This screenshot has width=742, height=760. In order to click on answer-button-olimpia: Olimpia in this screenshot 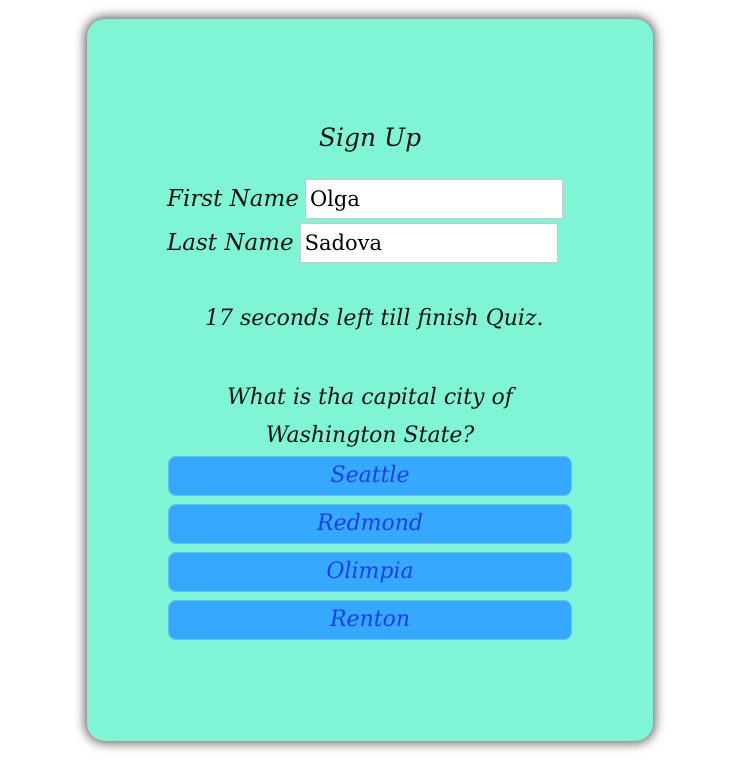, I will do `click(370, 572)`.